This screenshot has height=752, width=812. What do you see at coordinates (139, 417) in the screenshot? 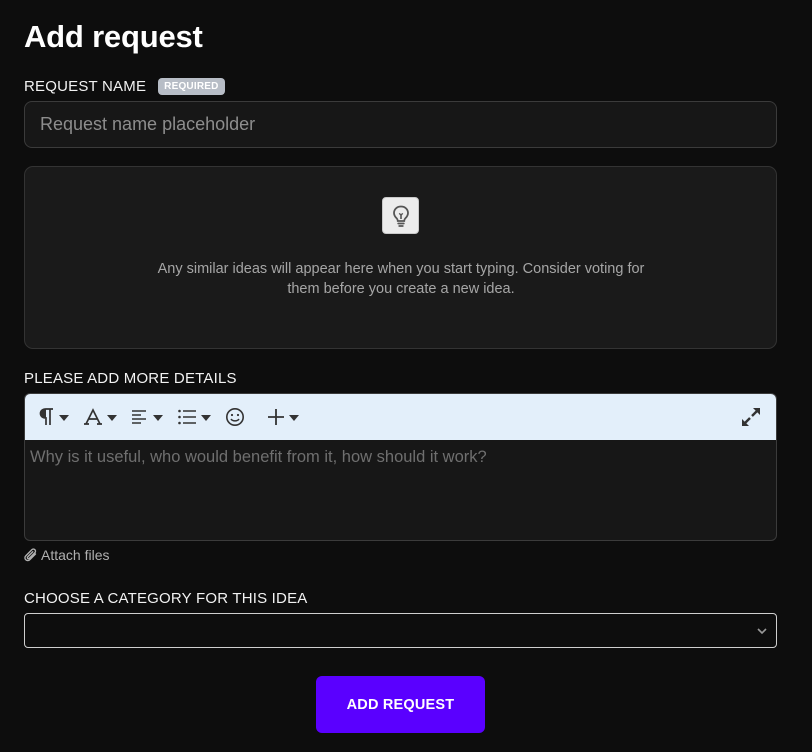
I see `align-left-icon` at bounding box center [139, 417].